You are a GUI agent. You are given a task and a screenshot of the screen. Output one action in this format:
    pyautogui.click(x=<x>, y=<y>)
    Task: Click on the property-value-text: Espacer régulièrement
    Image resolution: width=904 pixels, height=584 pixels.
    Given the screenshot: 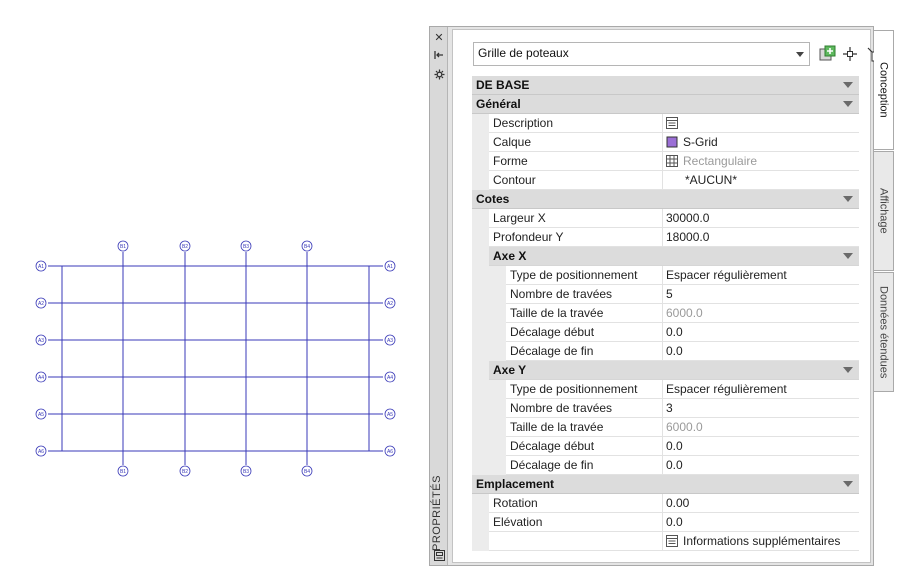 What is the action you would take?
    pyautogui.click(x=726, y=275)
    